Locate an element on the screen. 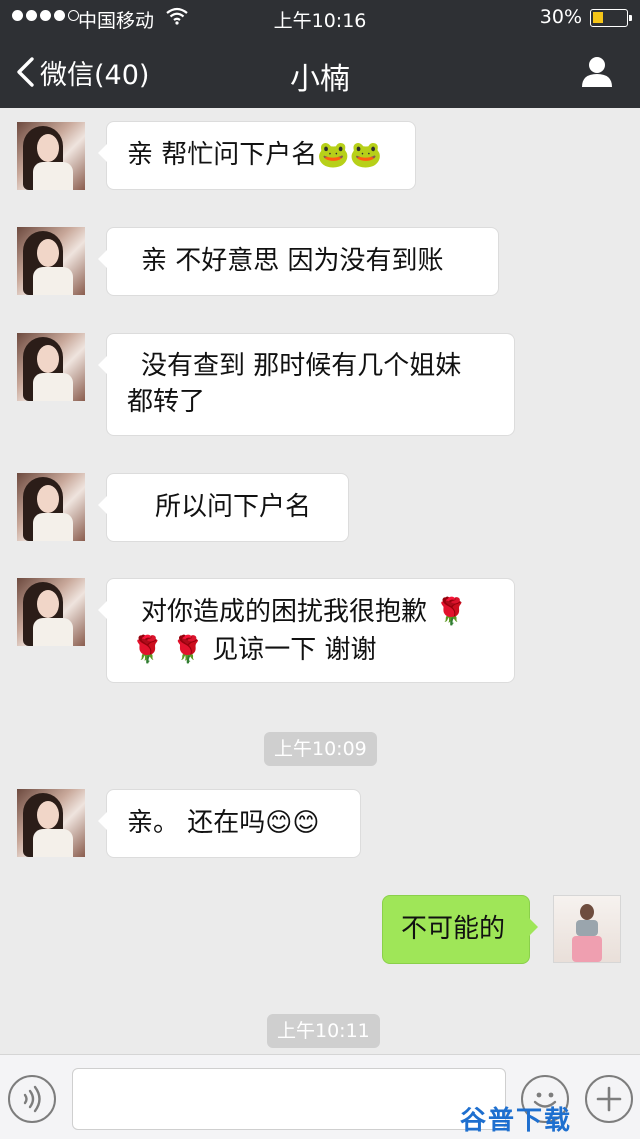 This screenshot has height=1139, width=640. message-bubble: 亲 帮忙问下户名🐸🐸 is located at coordinates (257, 155).